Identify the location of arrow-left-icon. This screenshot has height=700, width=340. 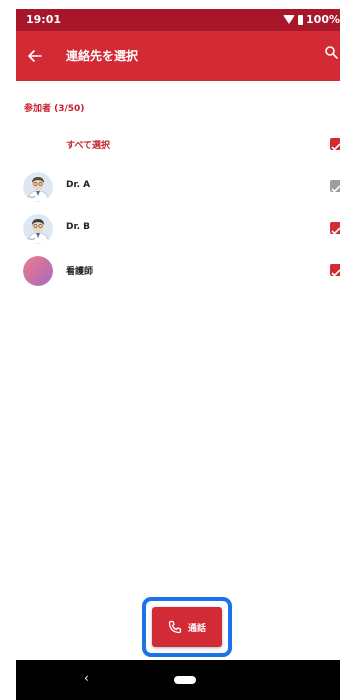
(35, 56).